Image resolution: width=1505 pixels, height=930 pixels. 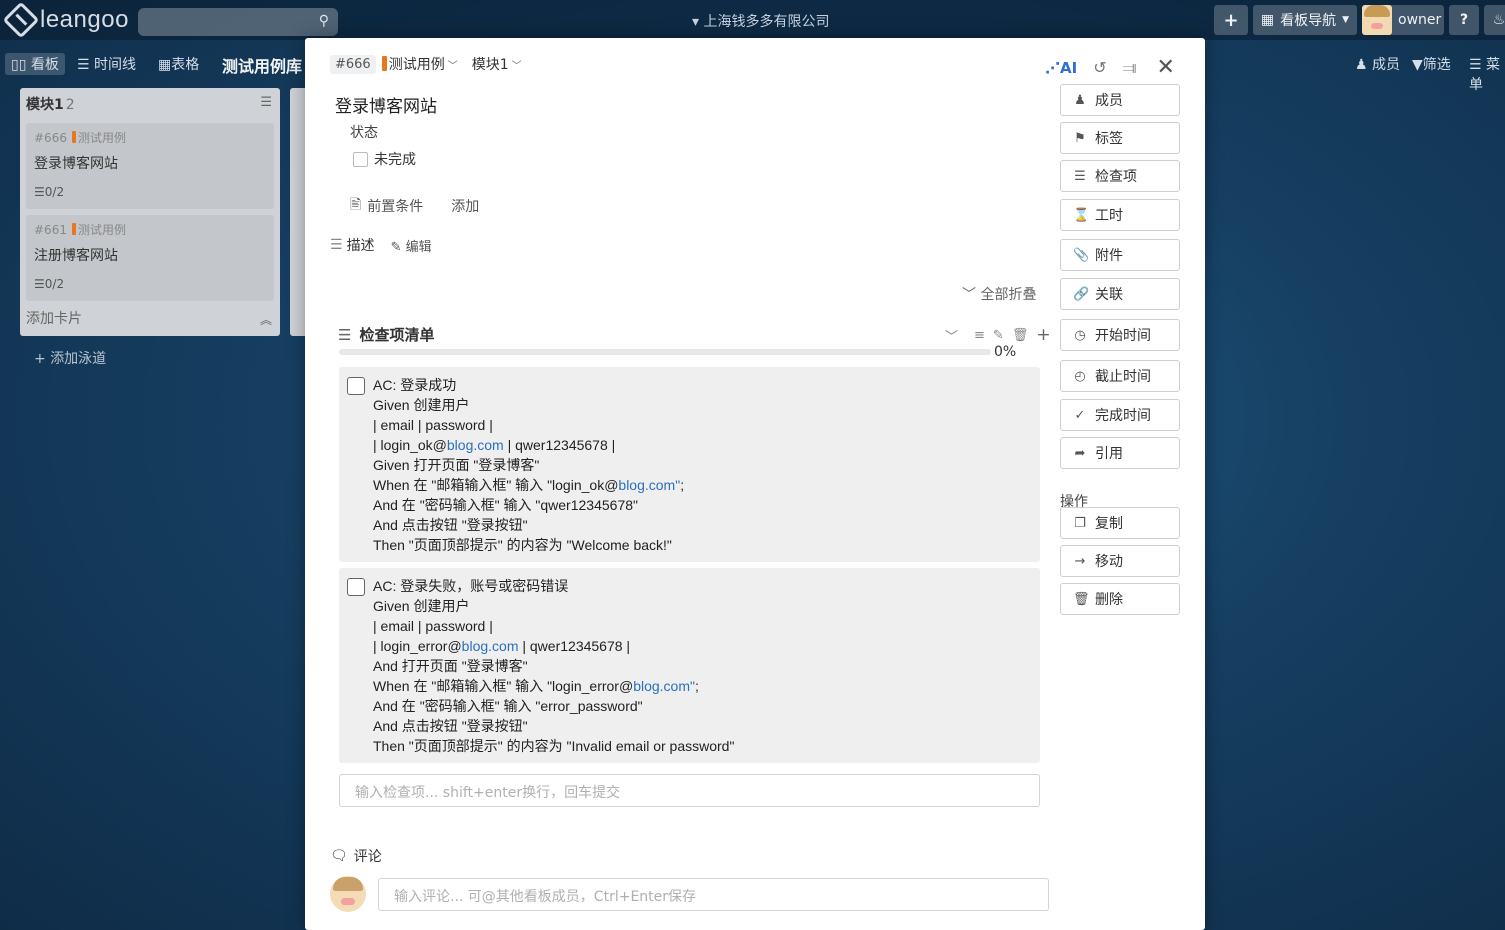 I want to click on card-tag: #661 测试用例, so click(x=80, y=229).